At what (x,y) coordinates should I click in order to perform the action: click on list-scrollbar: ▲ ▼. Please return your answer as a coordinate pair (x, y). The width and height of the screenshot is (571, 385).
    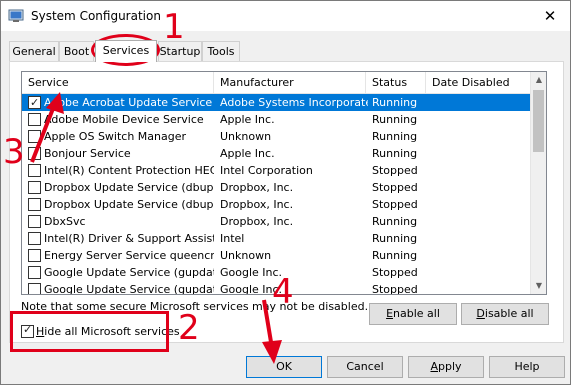
    Looking at the image, I should click on (538, 183).